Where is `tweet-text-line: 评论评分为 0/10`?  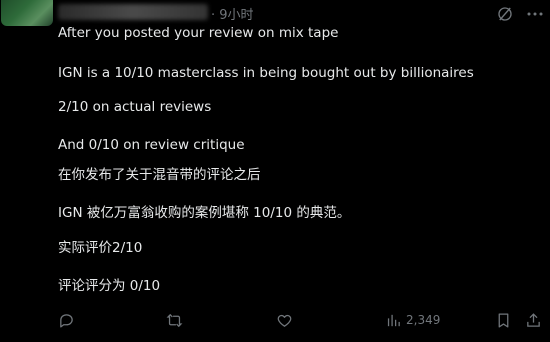 tweet-text-line: 评论评分为 0/10 is located at coordinates (109, 286).